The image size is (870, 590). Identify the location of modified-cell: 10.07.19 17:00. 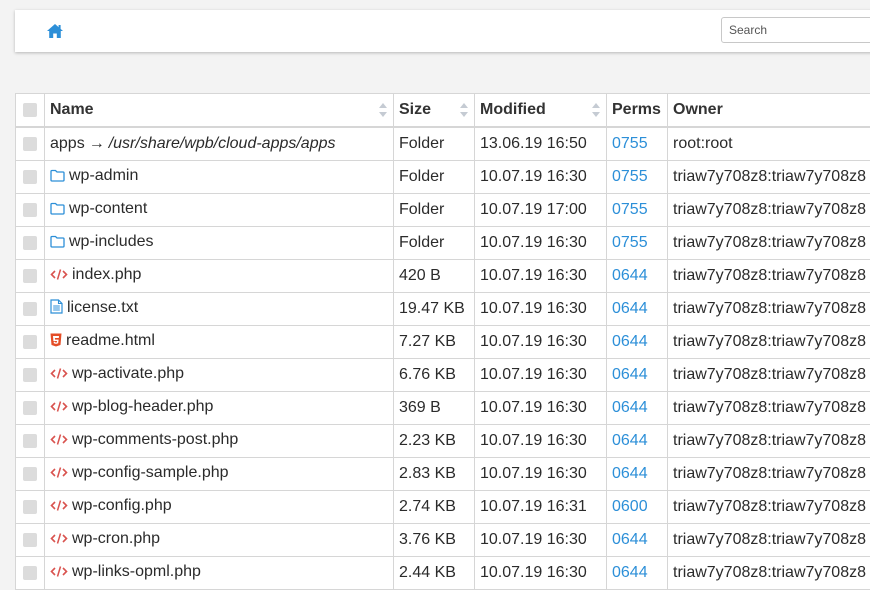
(541, 210).